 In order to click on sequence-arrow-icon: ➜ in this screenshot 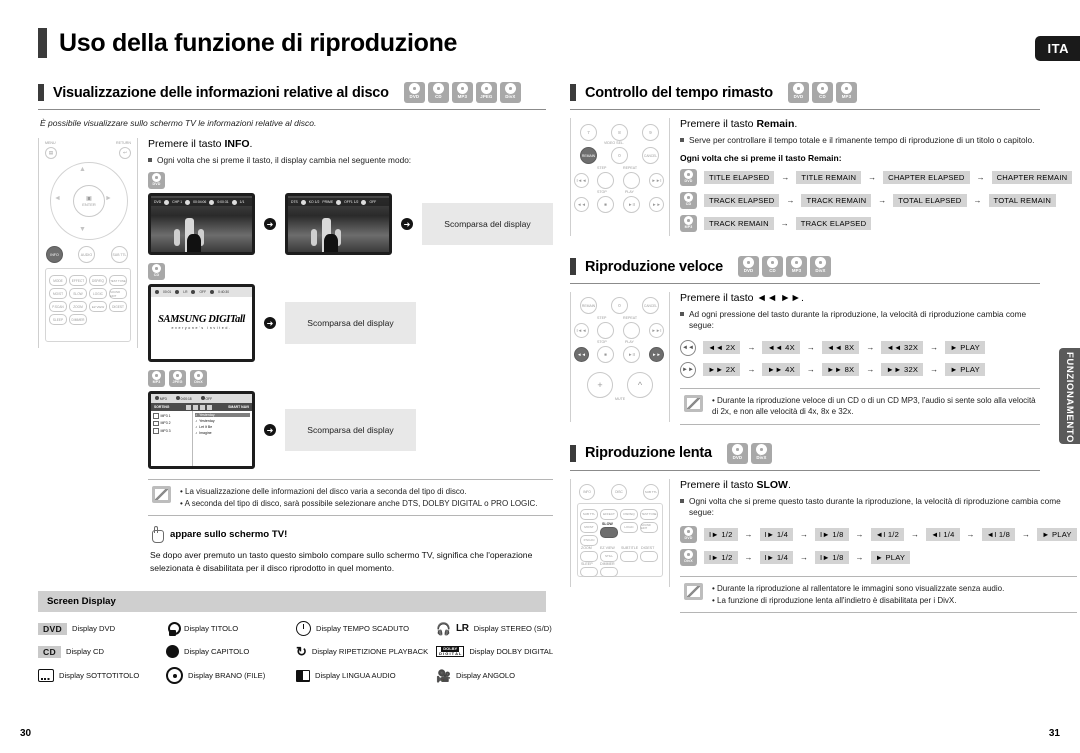, I will do `click(270, 224)`.